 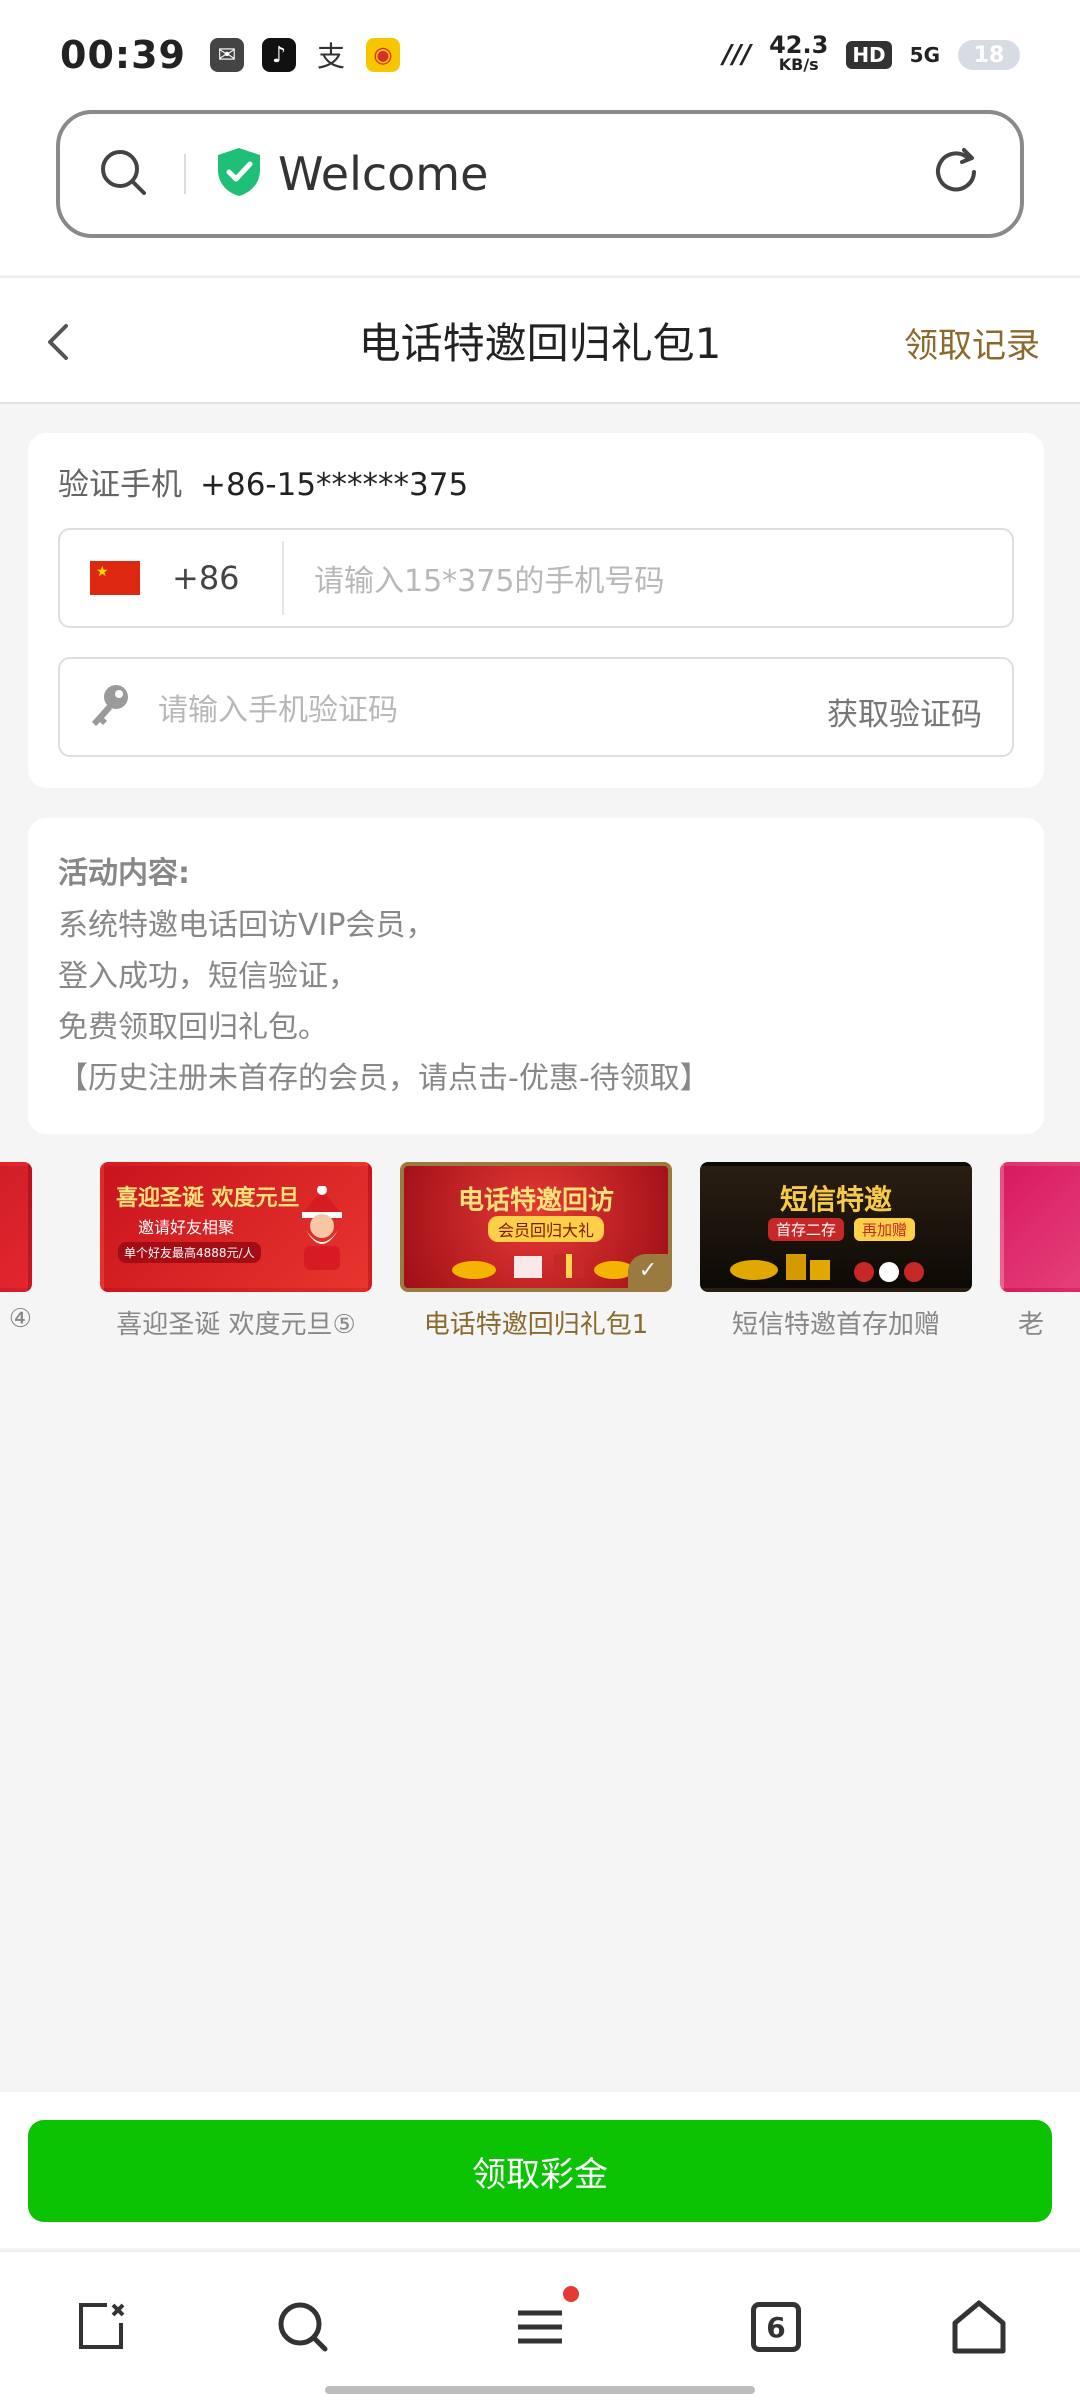 What do you see at coordinates (956, 174) in the screenshot?
I see `refresh-icon` at bounding box center [956, 174].